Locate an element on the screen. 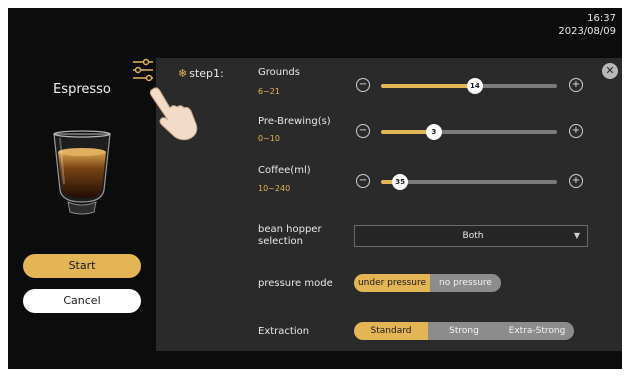  coffee-slider-knob: 35 is located at coordinates (400, 182).